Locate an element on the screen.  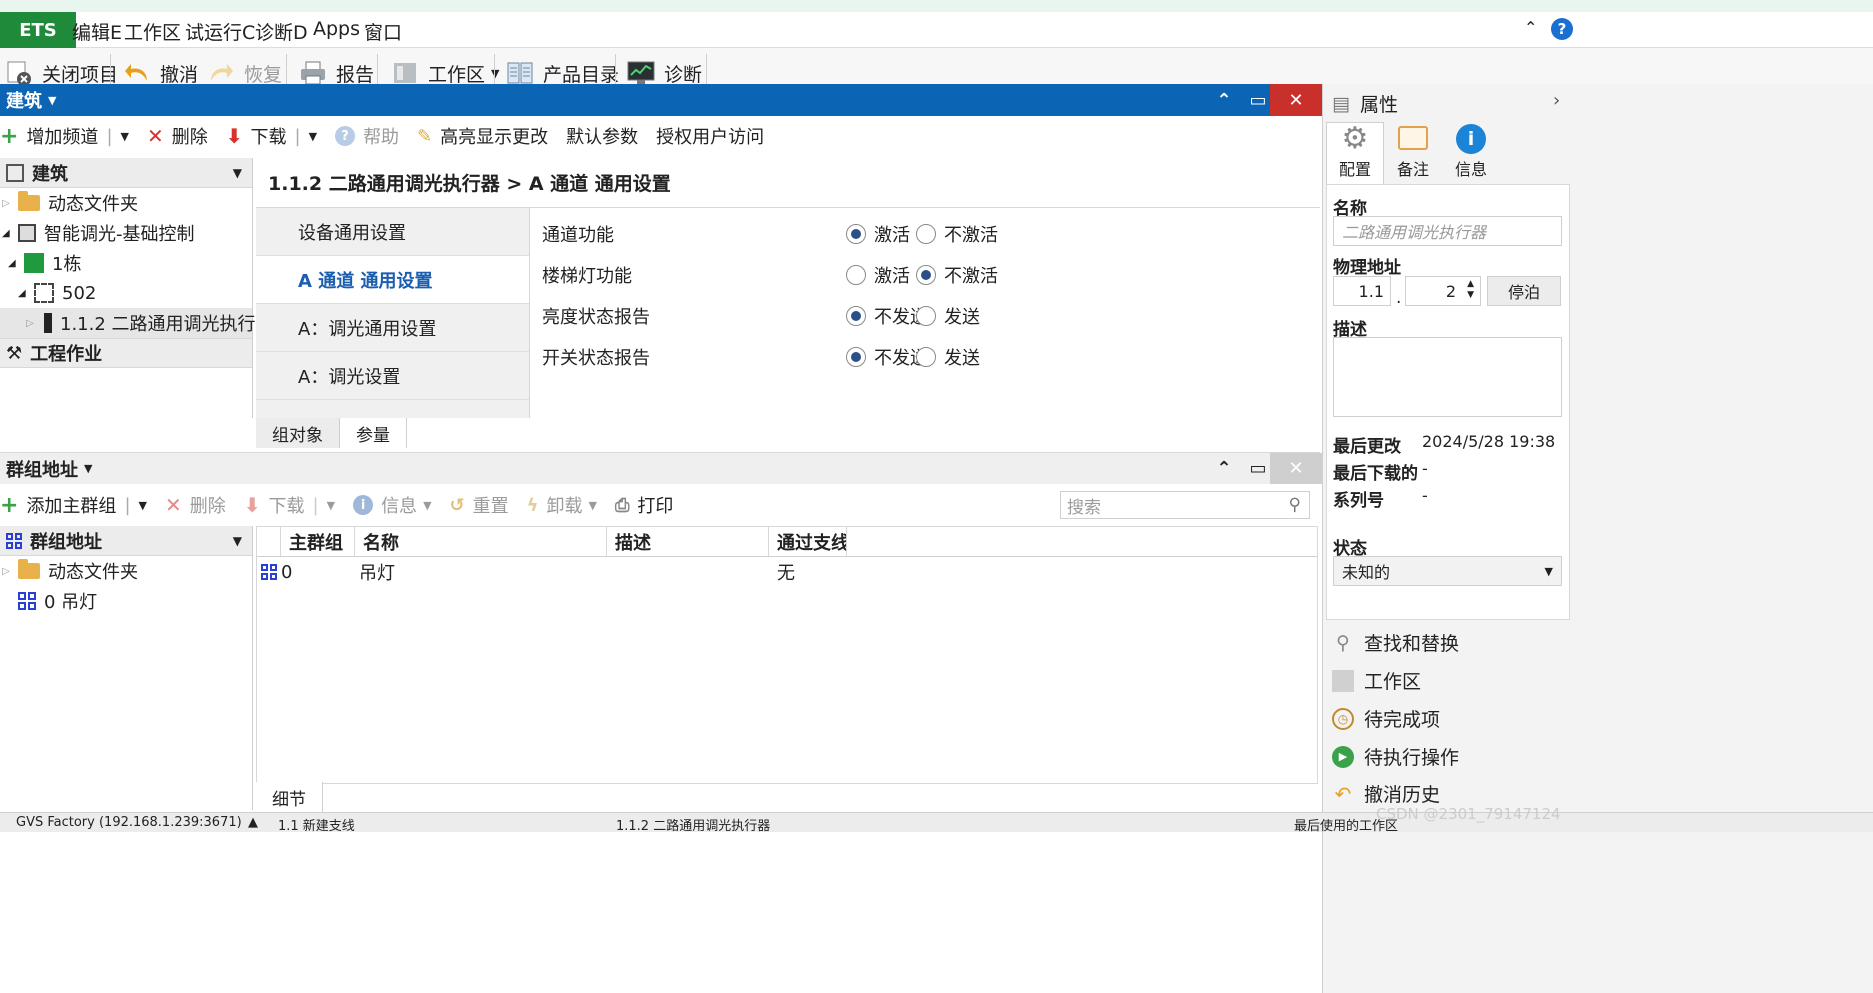
tree-item-room-502: ◢ 502 is located at coordinates (126, 293).